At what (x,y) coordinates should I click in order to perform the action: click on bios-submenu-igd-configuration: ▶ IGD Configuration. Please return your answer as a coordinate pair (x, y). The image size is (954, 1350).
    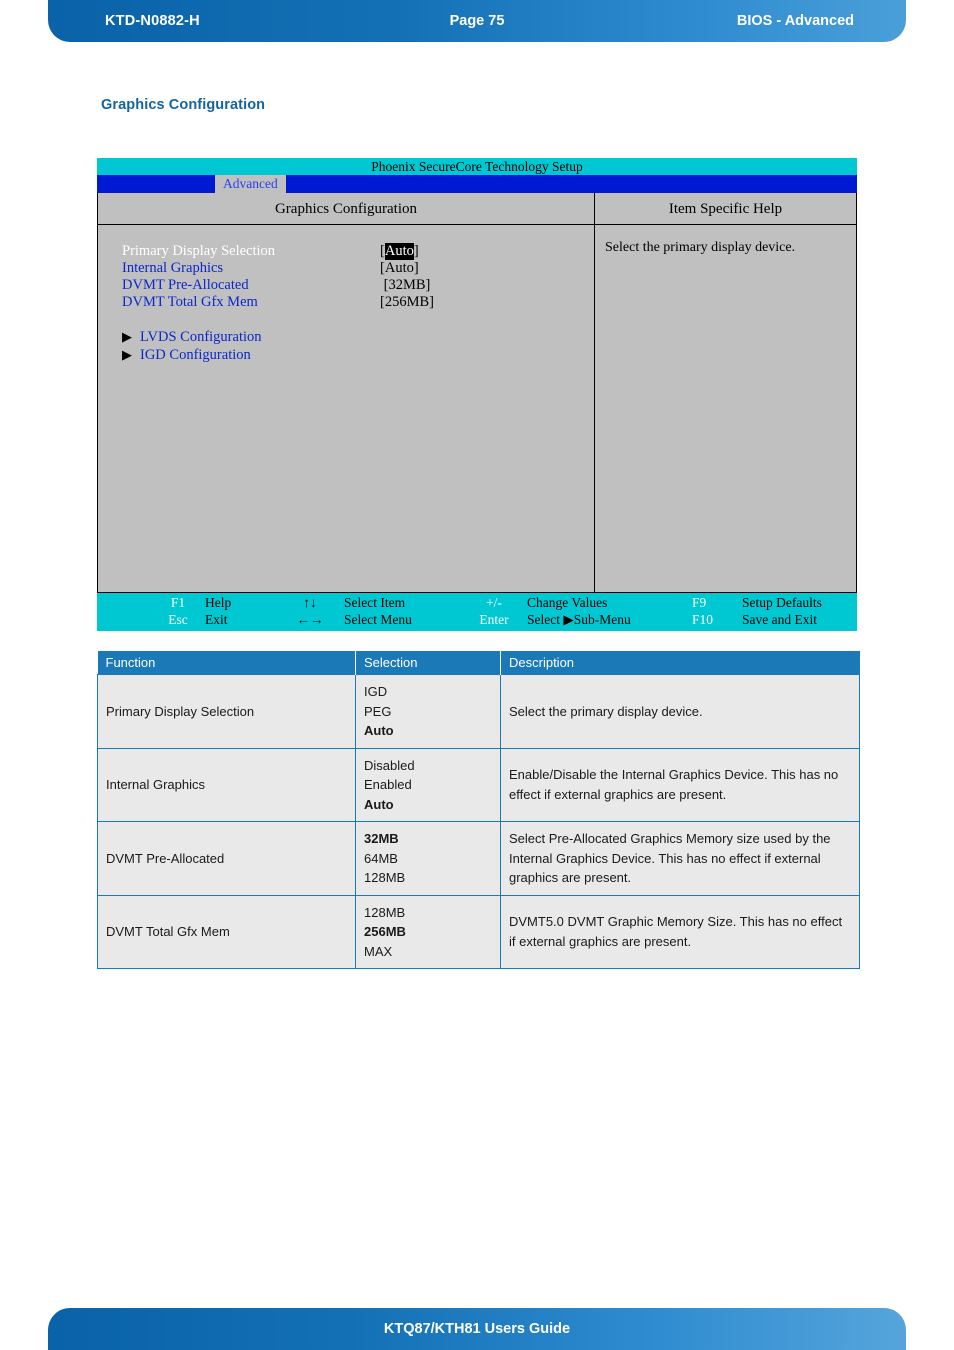
    Looking at the image, I should click on (358, 356).